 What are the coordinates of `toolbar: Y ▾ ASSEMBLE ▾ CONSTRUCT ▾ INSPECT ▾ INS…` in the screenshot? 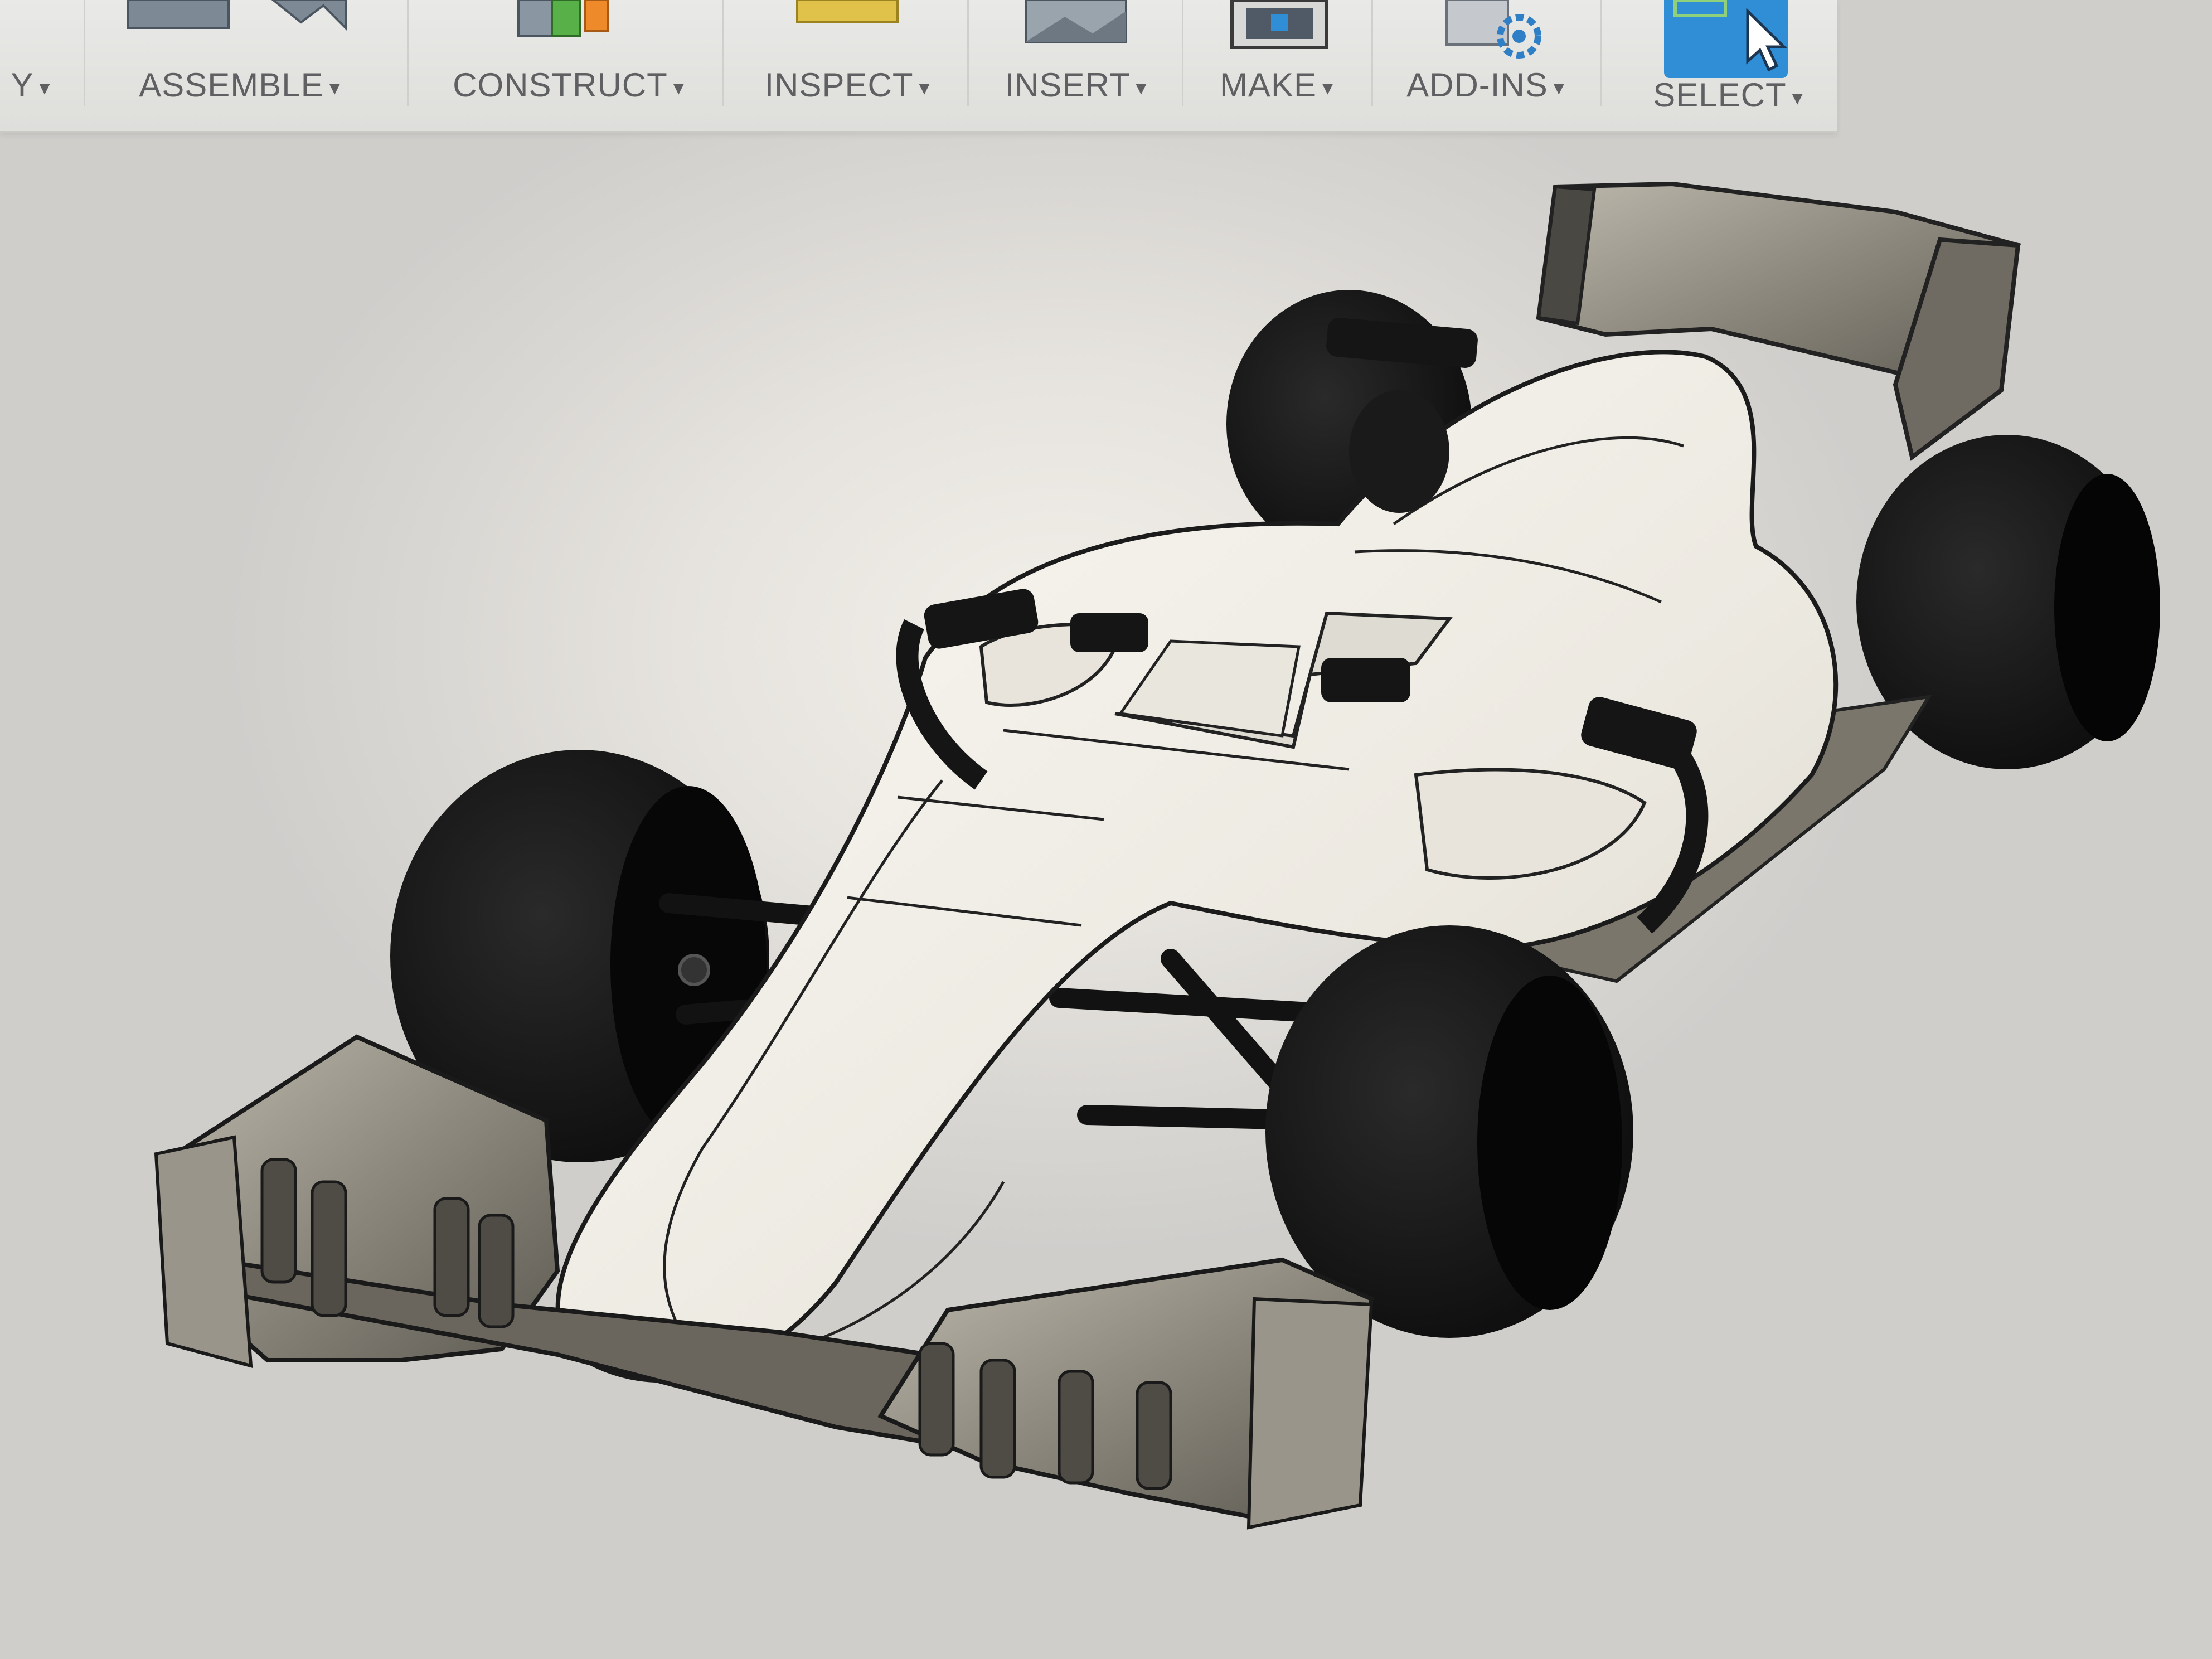 It's located at (918, 66).